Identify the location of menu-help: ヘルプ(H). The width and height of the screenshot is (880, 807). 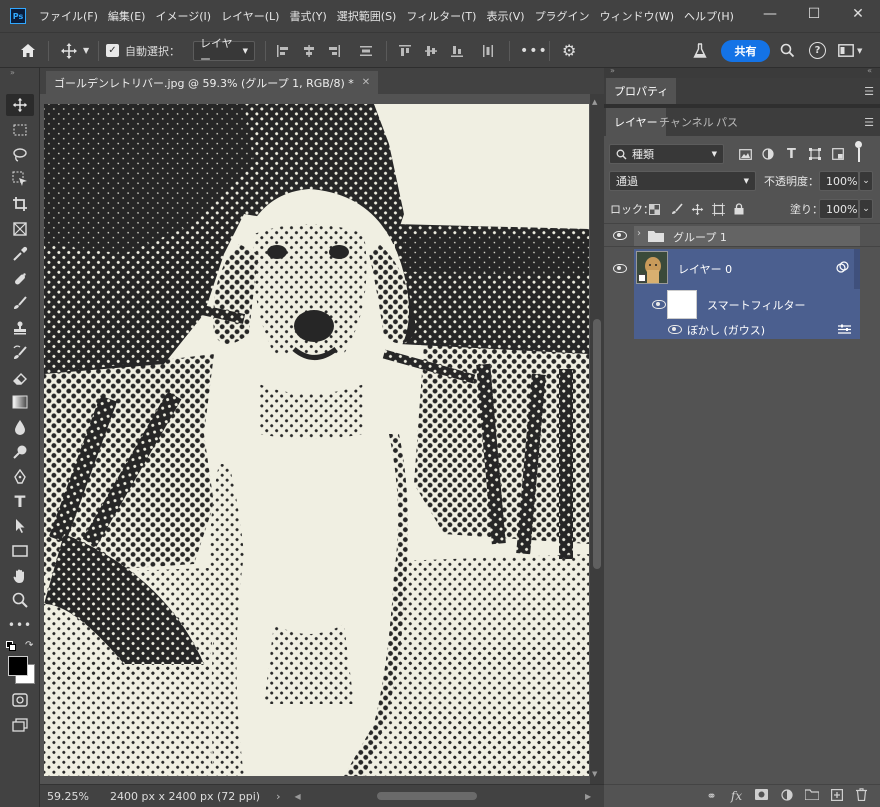
(709, 16).